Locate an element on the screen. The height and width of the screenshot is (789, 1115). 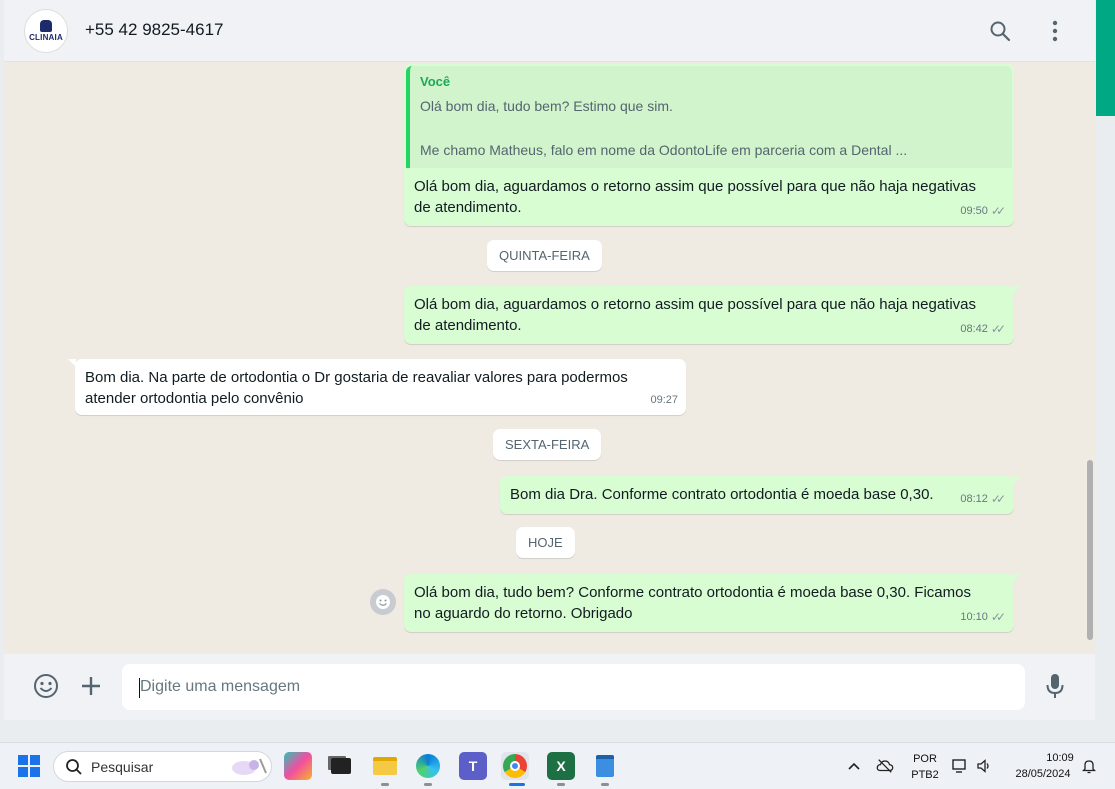
emoji-icon is located at coordinates (46, 686).